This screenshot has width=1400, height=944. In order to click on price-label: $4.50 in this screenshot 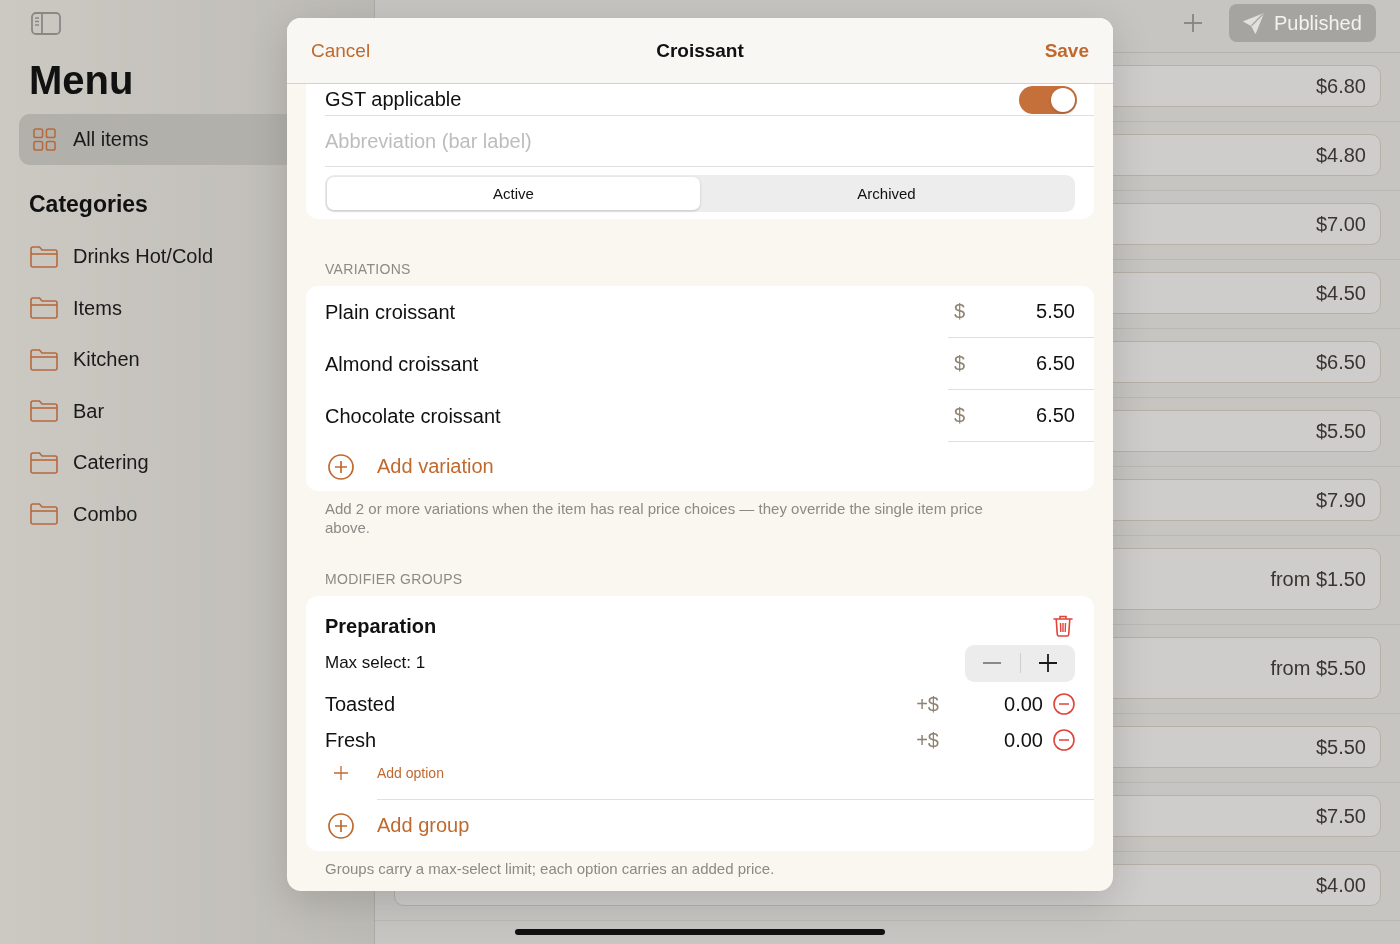, I will do `click(1340, 293)`.